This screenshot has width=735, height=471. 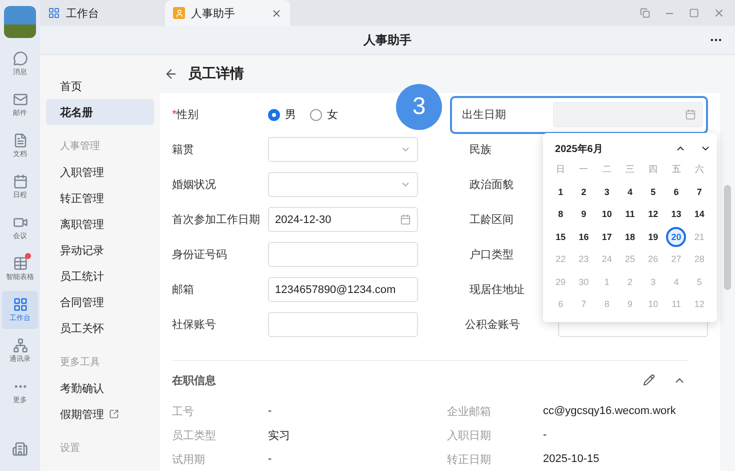 What do you see at coordinates (653, 236) in the screenshot?
I see `calendar-day: 19` at bounding box center [653, 236].